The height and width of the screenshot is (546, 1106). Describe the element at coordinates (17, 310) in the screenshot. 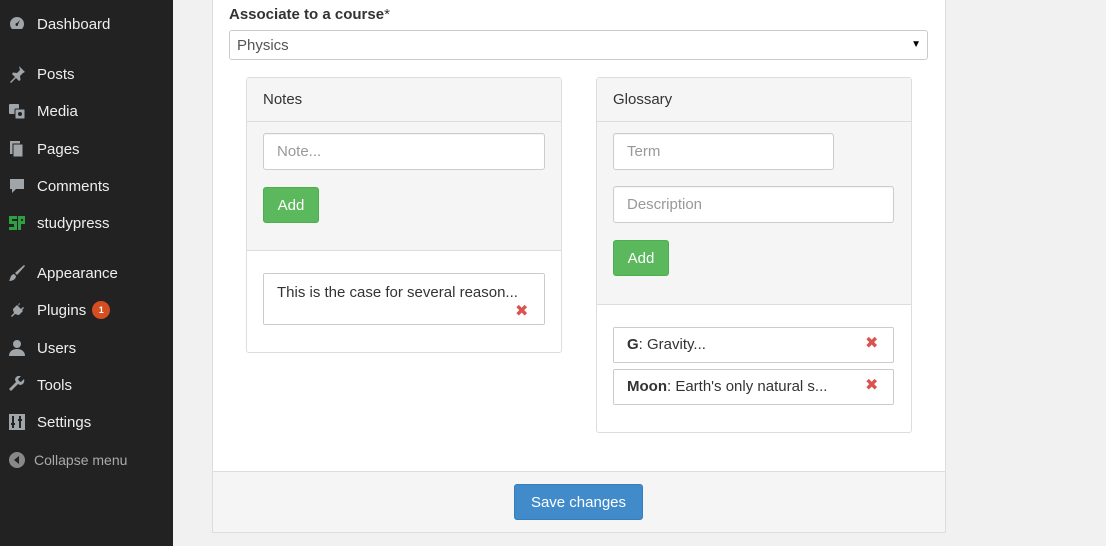

I see `plugin-icon` at that location.